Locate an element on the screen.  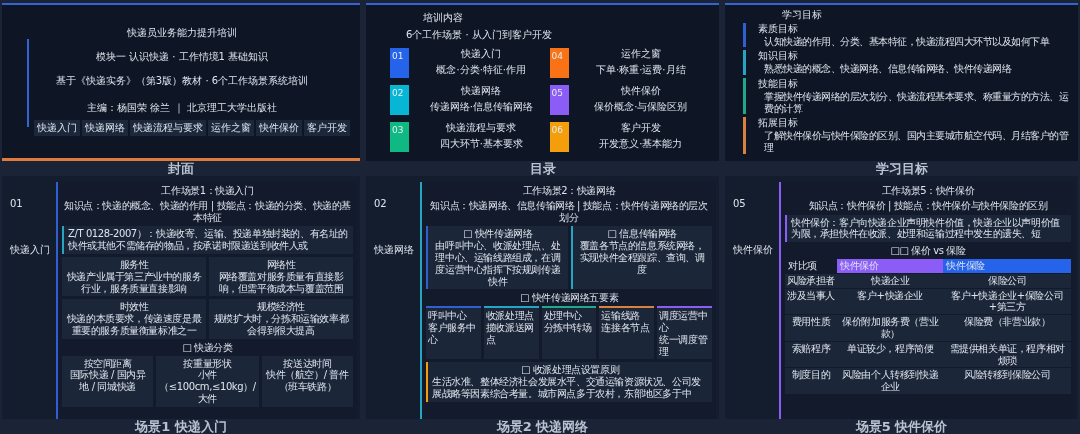
card-text: 国际快递 / 国内异地 / 同城快递 is located at coordinates (107, 381).